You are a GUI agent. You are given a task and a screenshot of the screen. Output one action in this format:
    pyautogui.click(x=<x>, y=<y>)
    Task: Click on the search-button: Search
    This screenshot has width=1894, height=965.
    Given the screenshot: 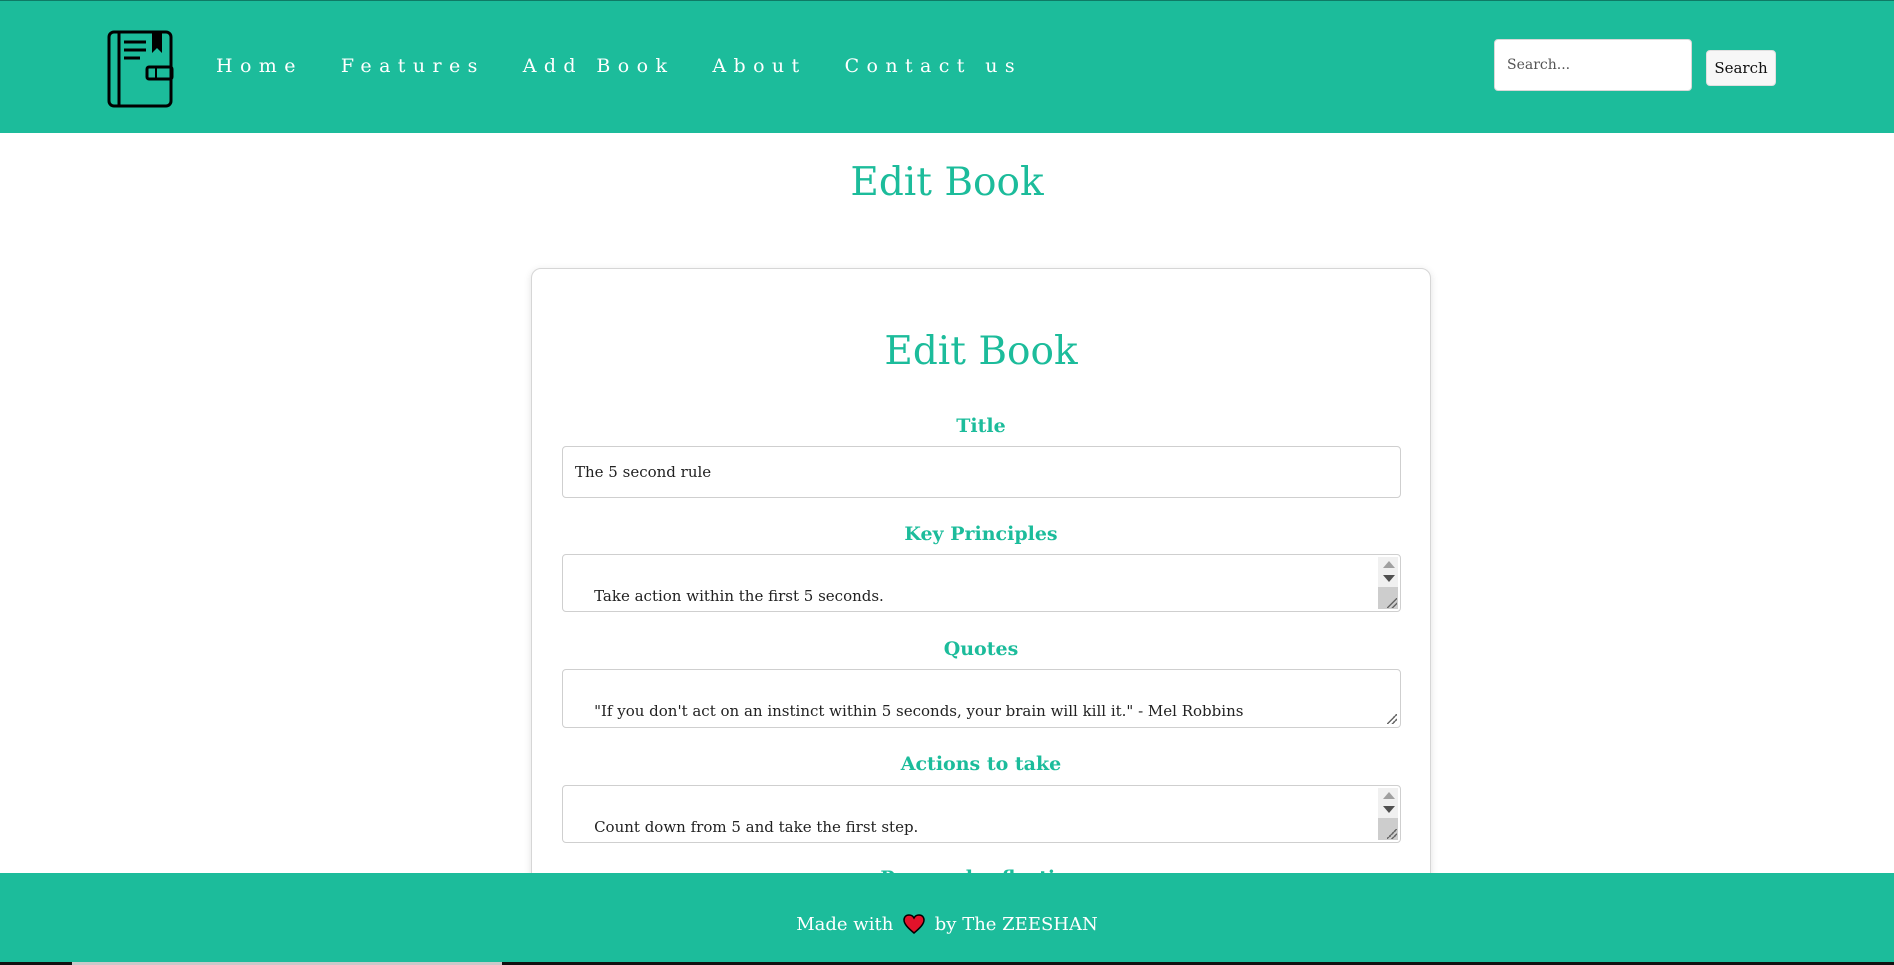 What is the action you would take?
    pyautogui.click(x=1741, y=68)
    